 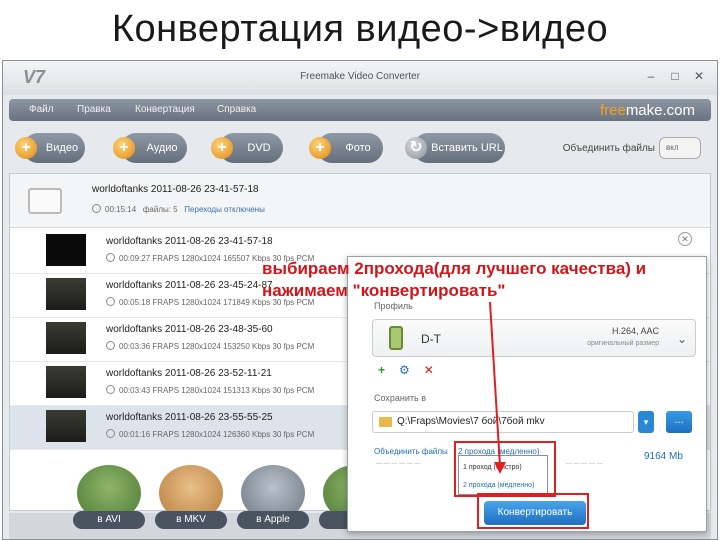 I want to click on to-apple-label: в Apple, so click(x=273, y=520).